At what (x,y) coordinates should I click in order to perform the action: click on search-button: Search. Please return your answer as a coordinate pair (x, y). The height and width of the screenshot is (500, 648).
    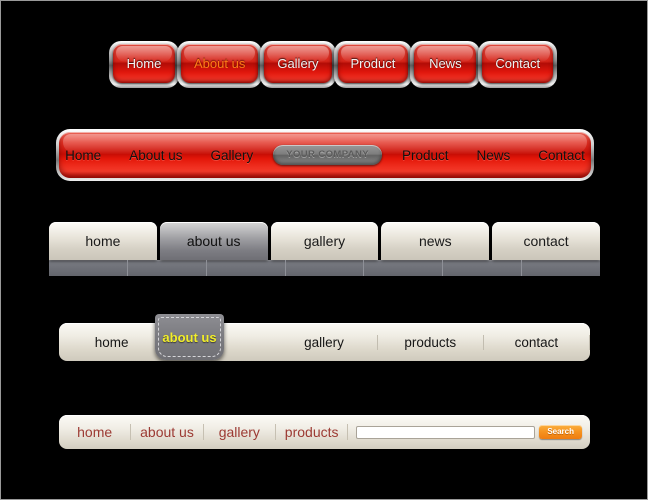
    Looking at the image, I should click on (560, 432).